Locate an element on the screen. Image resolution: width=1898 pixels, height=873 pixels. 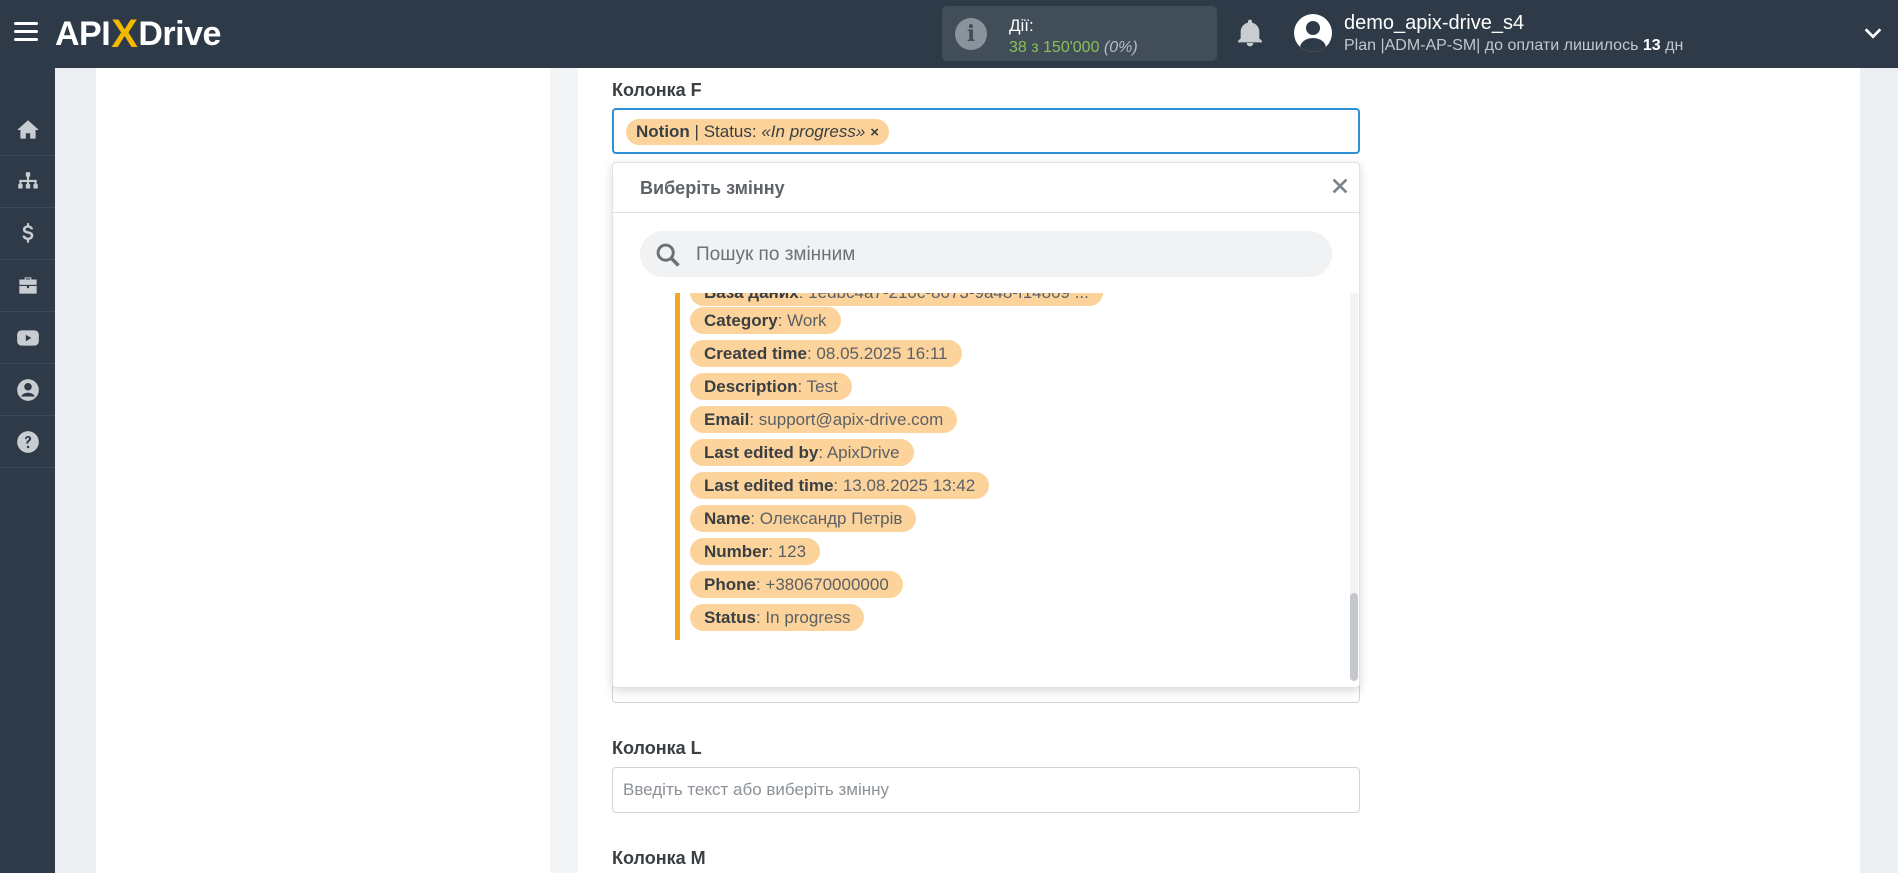
username: demo_apix-drive_s4 is located at coordinates (1434, 23).